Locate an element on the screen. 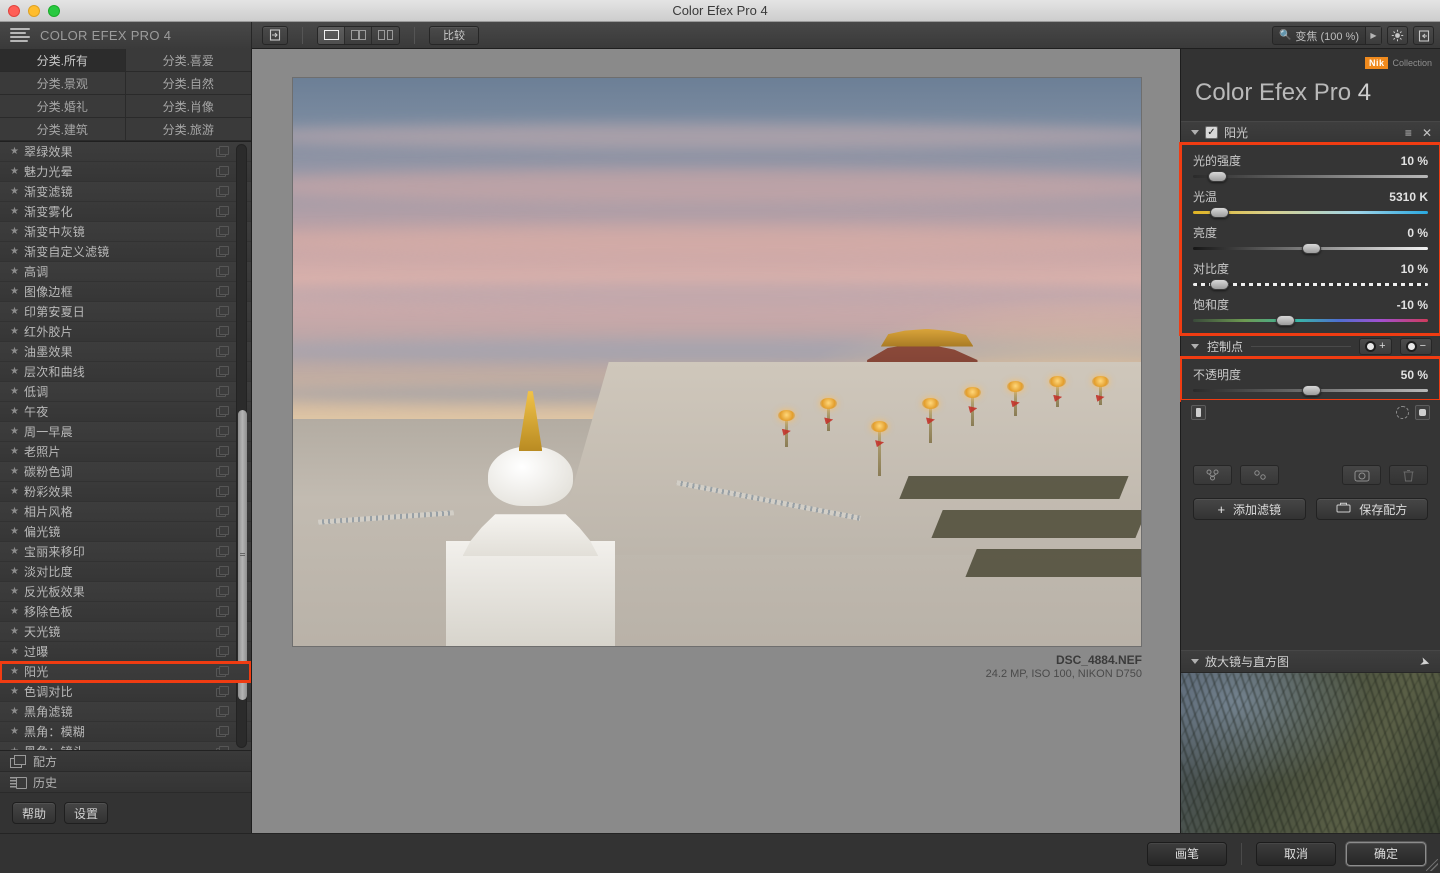 This screenshot has height=873, width=1440. filter-list-item: ★ 低调 is located at coordinates (125, 392).